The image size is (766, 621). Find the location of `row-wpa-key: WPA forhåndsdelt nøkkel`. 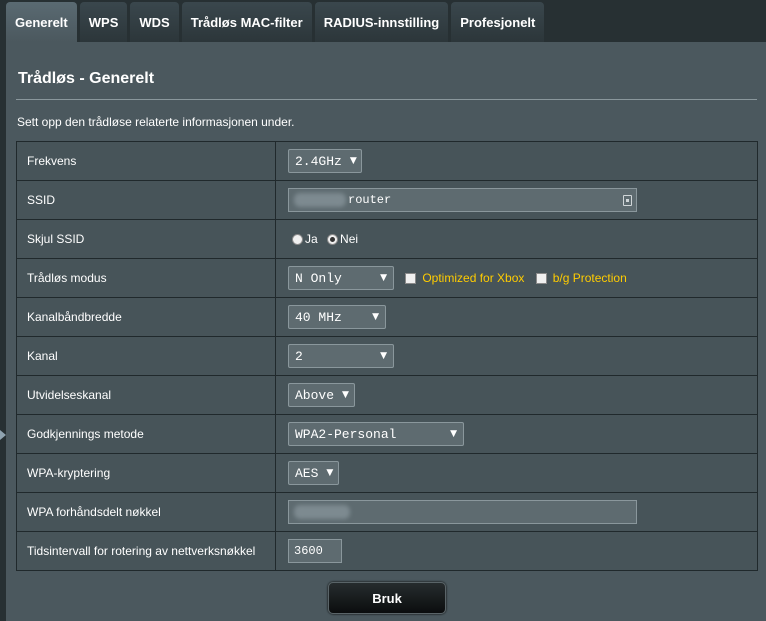

row-wpa-key: WPA forhåndsdelt nøkkel is located at coordinates (387, 512).